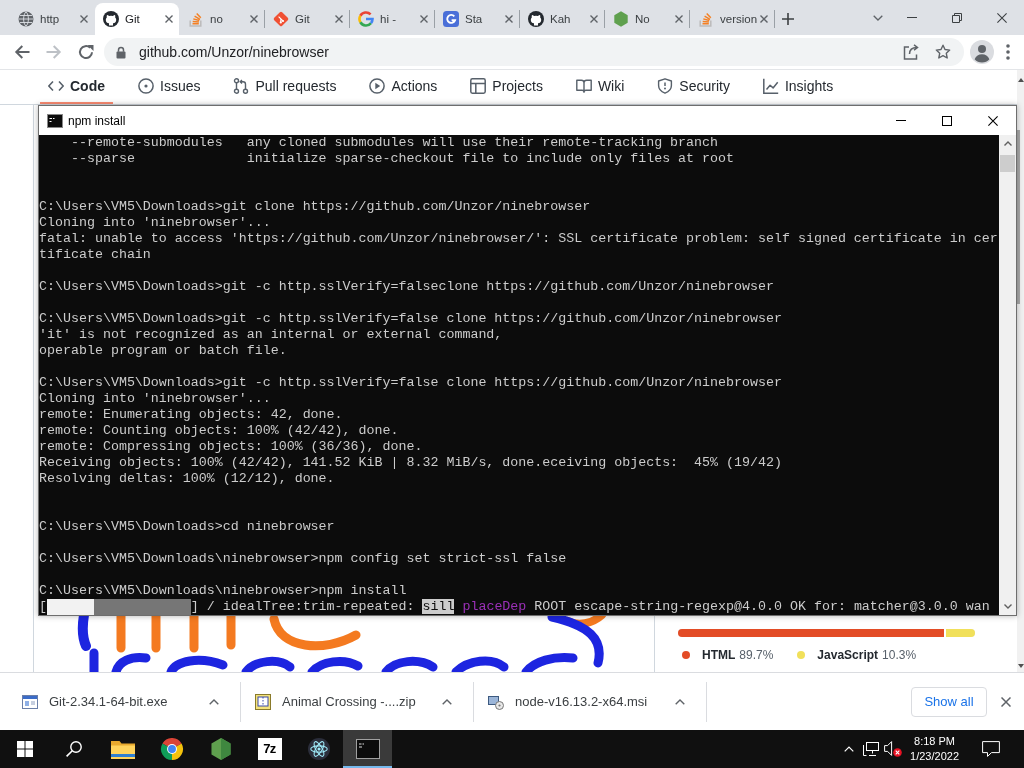  What do you see at coordinates (947, 120) in the screenshot?
I see `maximize-icon` at bounding box center [947, 120].